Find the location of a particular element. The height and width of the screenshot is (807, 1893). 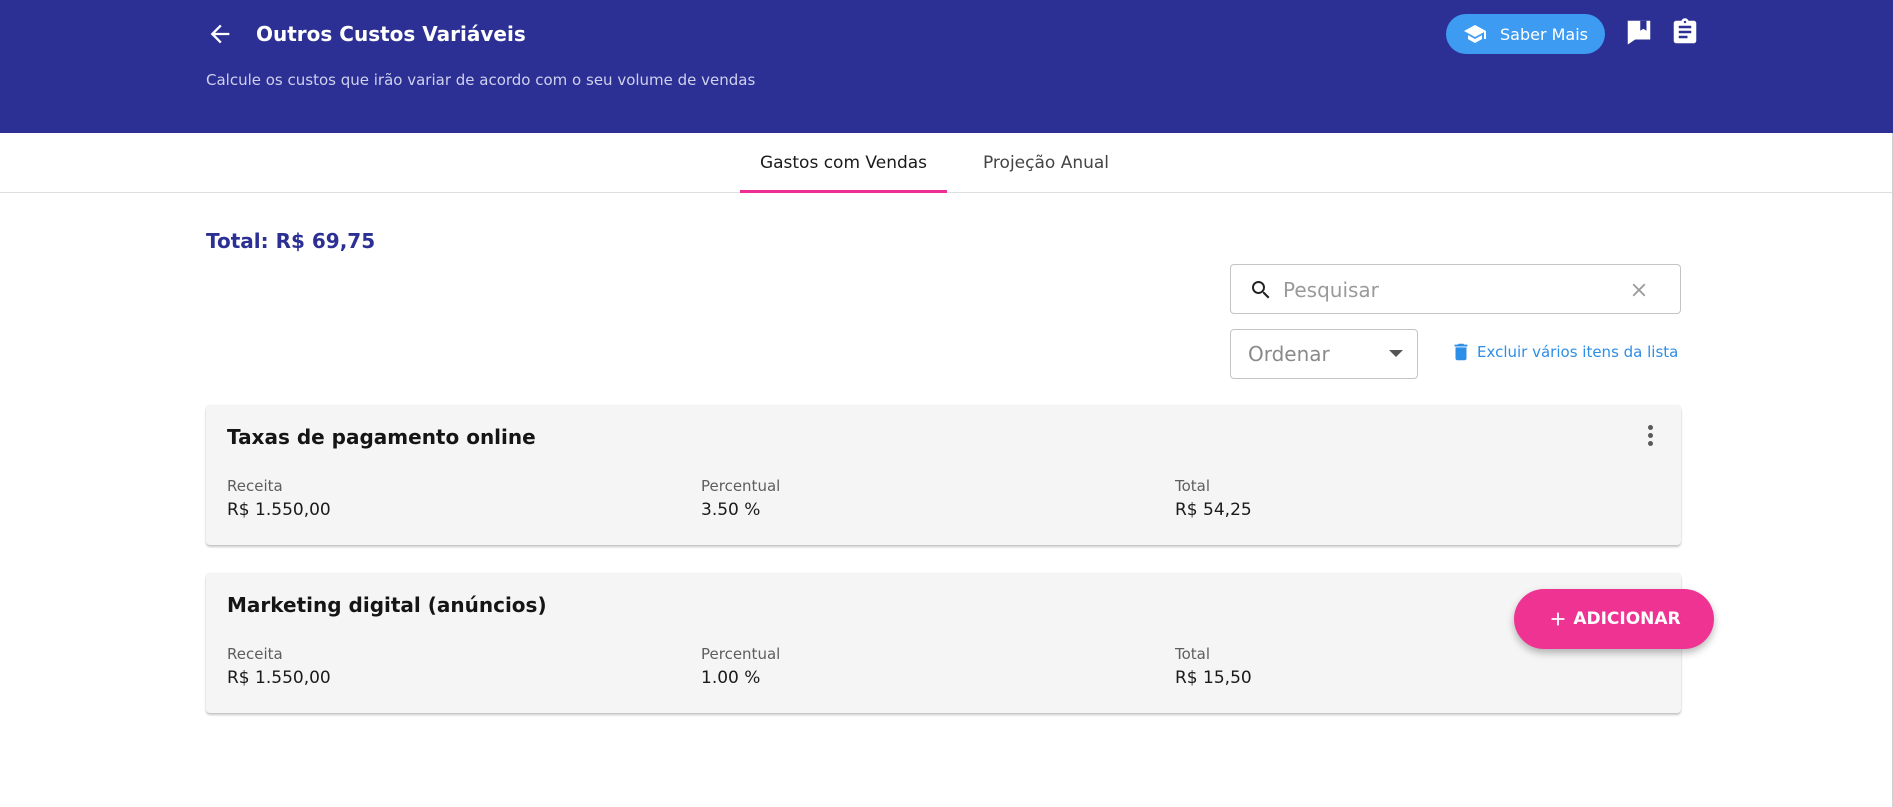

plus-icon is located at coordinates (1558, 619).